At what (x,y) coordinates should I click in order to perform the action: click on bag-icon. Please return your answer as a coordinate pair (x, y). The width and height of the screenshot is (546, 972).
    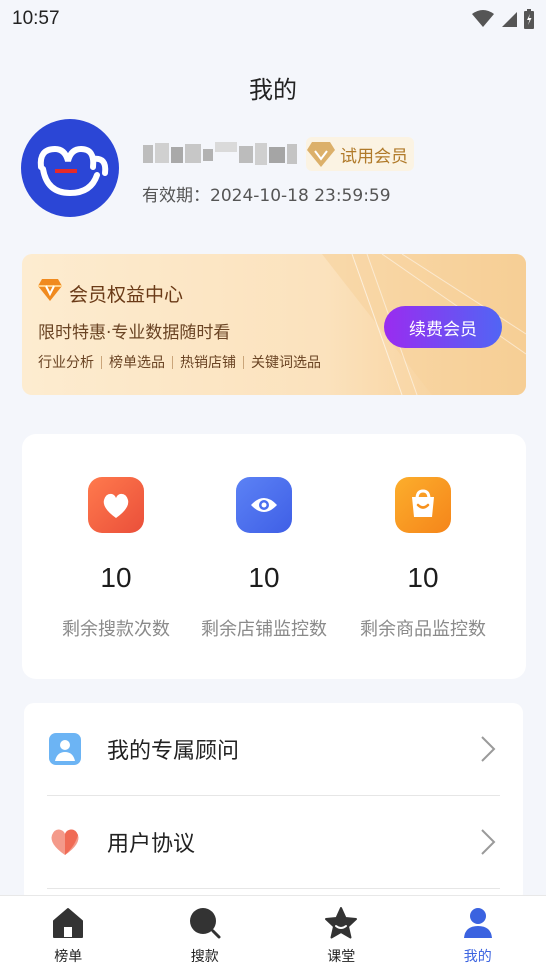
    Looking at the image, I should click on (423, 505).